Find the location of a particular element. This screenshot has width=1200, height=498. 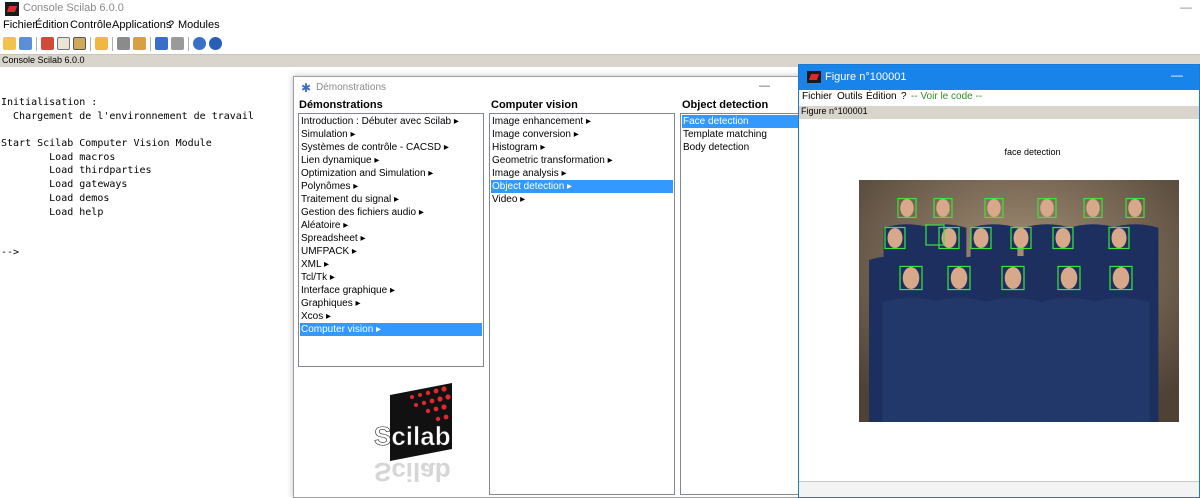

demonstrations-list-item: Polynômes ▸ is located at coordinates (391, 186).